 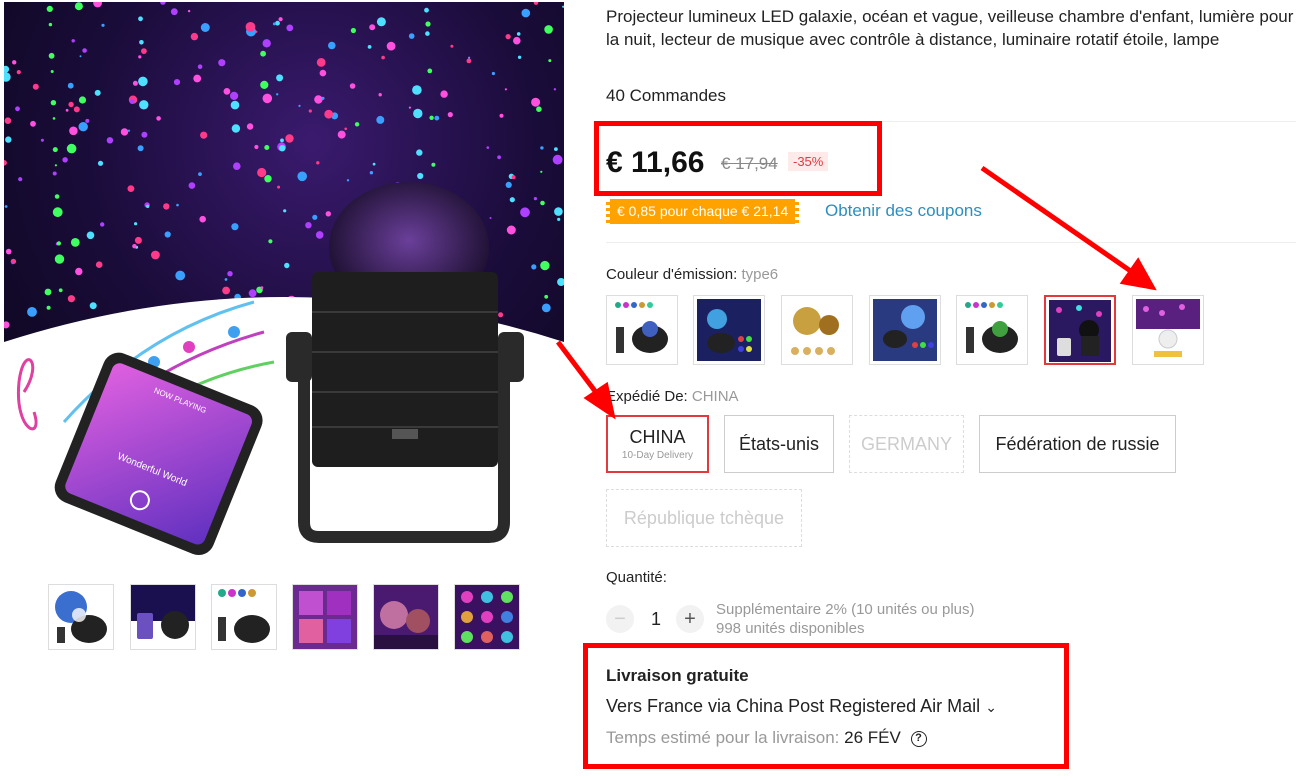 What do you see at coordinates (704, 518) in the screenshot?
I see `ship-from-czech: République tchèque` at bounding box center [704, 518].